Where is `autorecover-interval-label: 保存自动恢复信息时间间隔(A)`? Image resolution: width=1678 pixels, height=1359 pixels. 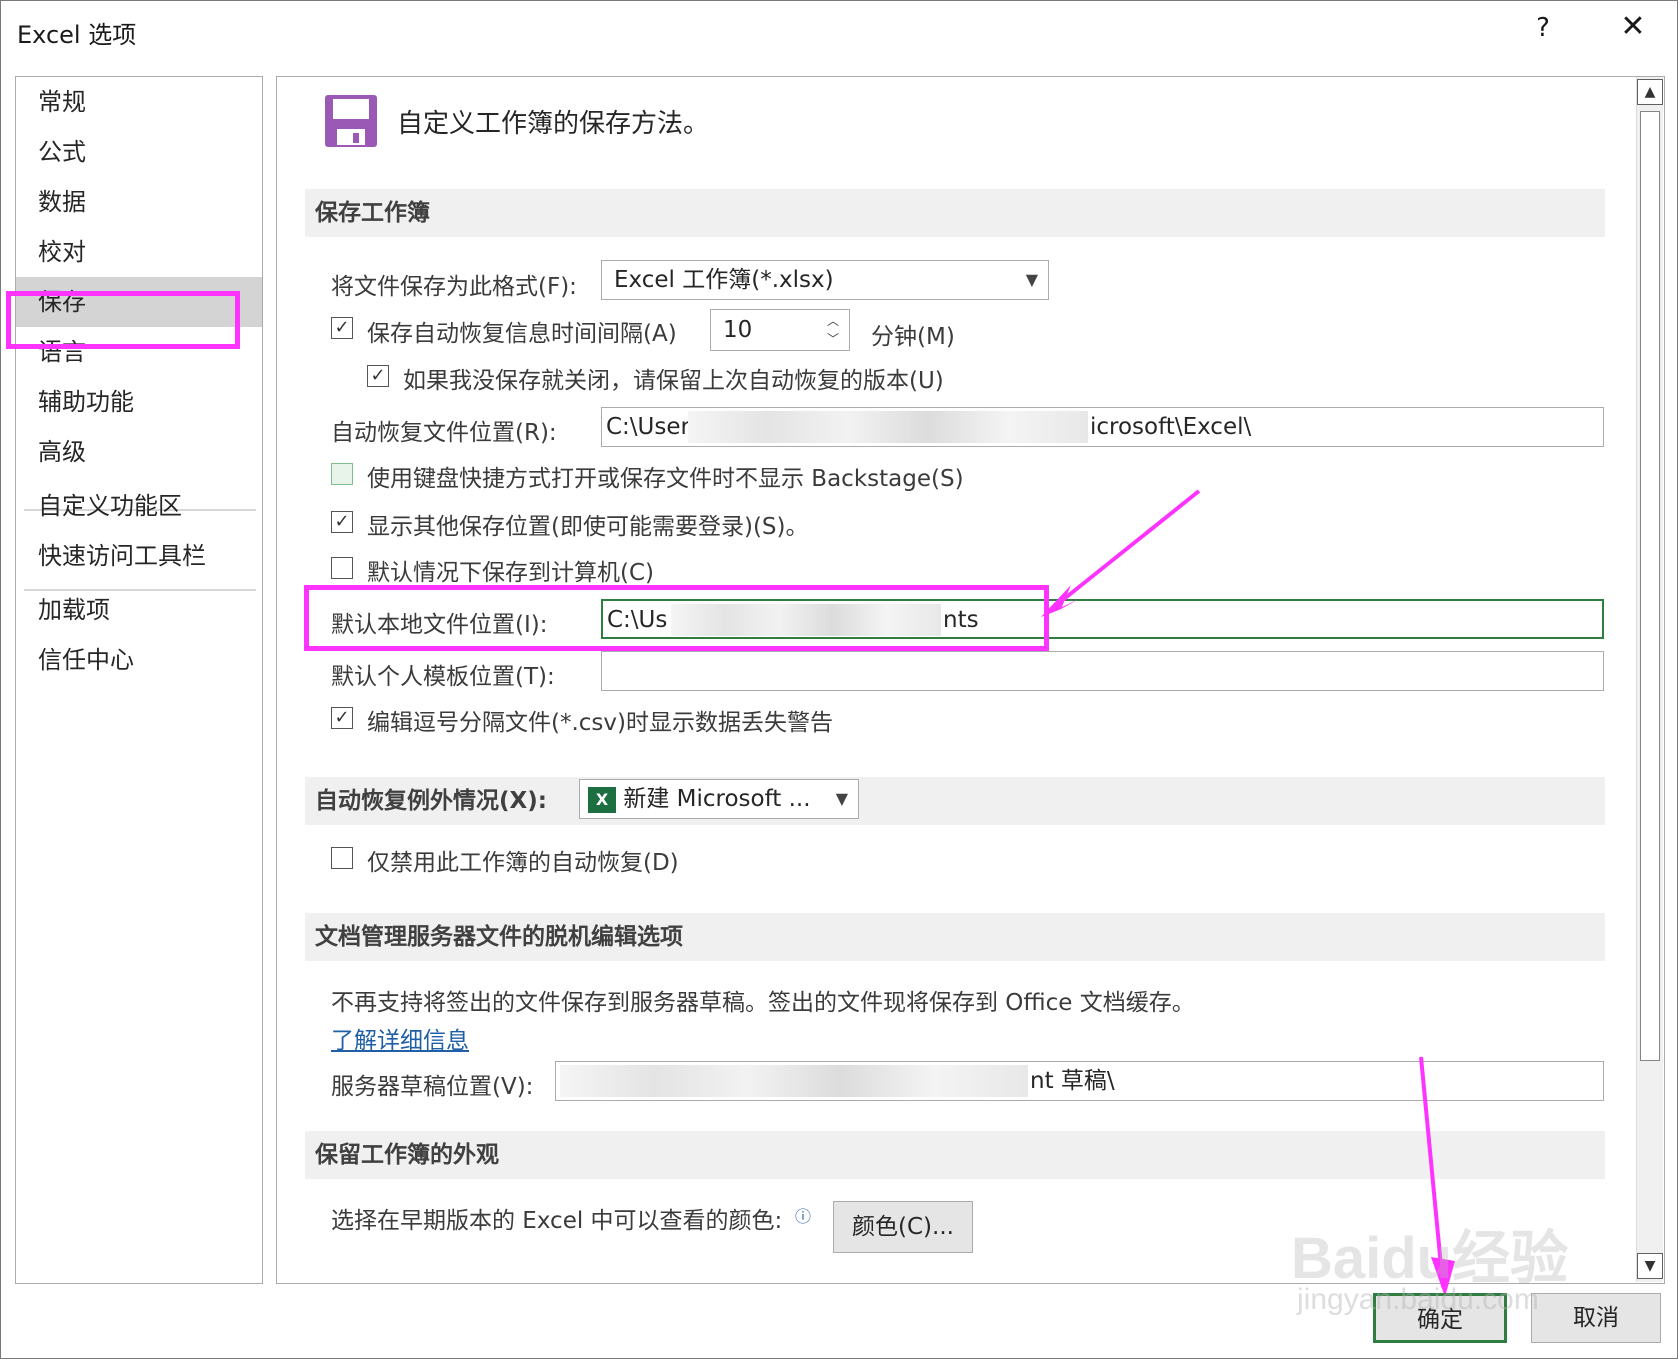
autorecover-interval-label: 保存自动恢复信息时间间隔(A) is located at coordinates (522, 334).